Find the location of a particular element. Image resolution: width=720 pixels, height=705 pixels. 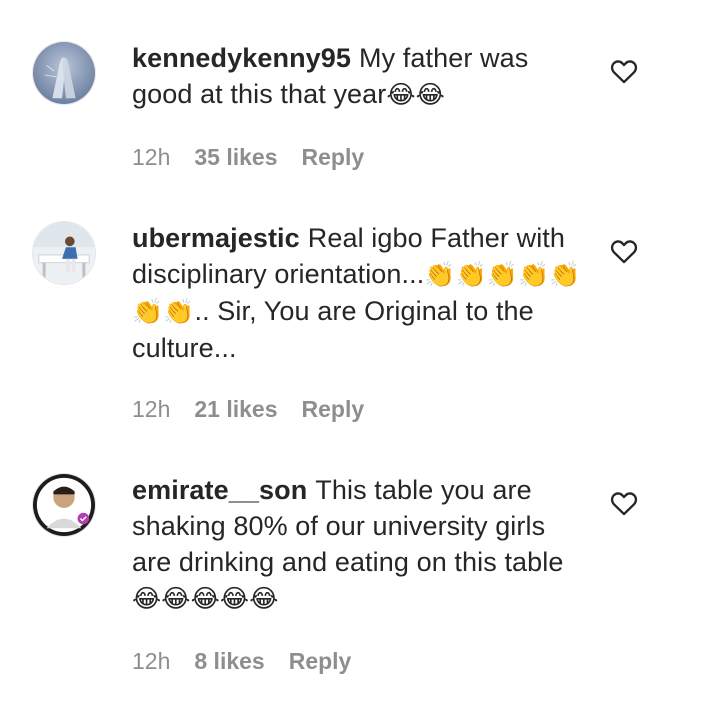

comment-meta: 12h 8 likes Reply is located at coordinates (241, 661).